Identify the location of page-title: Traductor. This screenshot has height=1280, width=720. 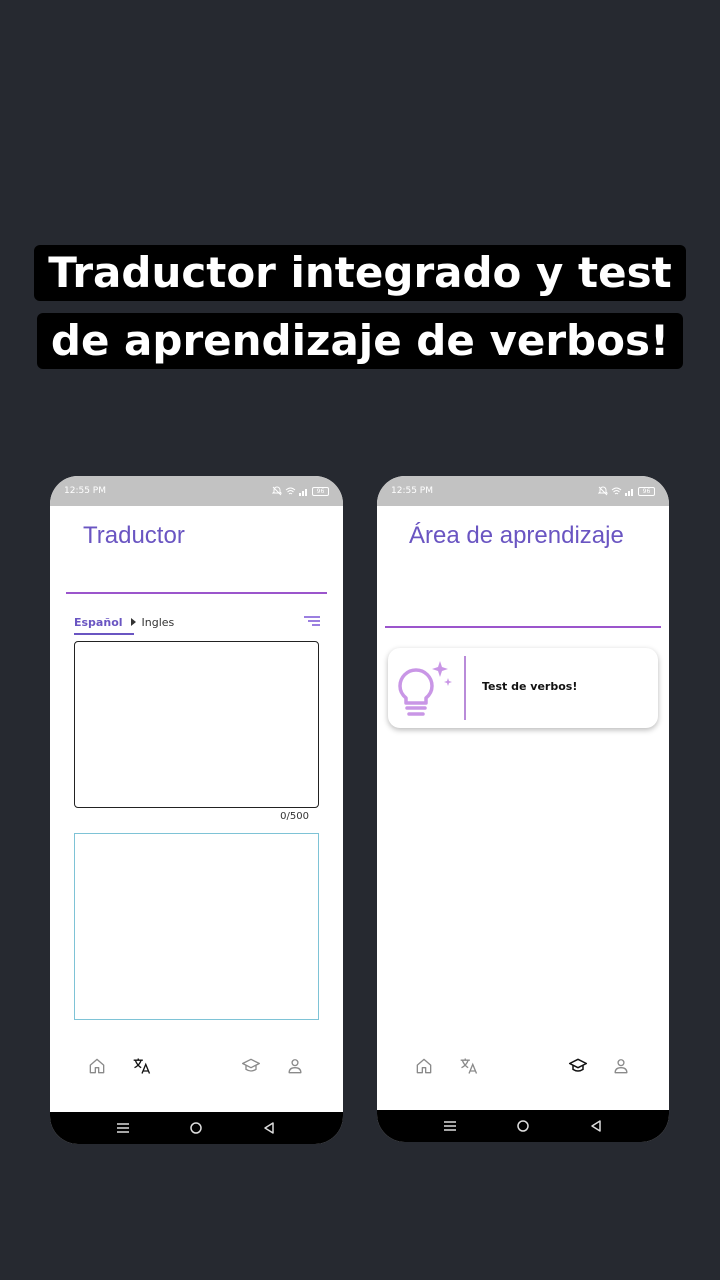
(134, 535).